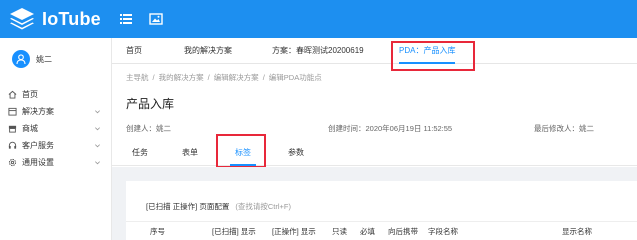  What do you see at coordinates (234, 231) in the screenshot?
I see `column-header: [已扫描] 显示` at bounding box center [234, 231].